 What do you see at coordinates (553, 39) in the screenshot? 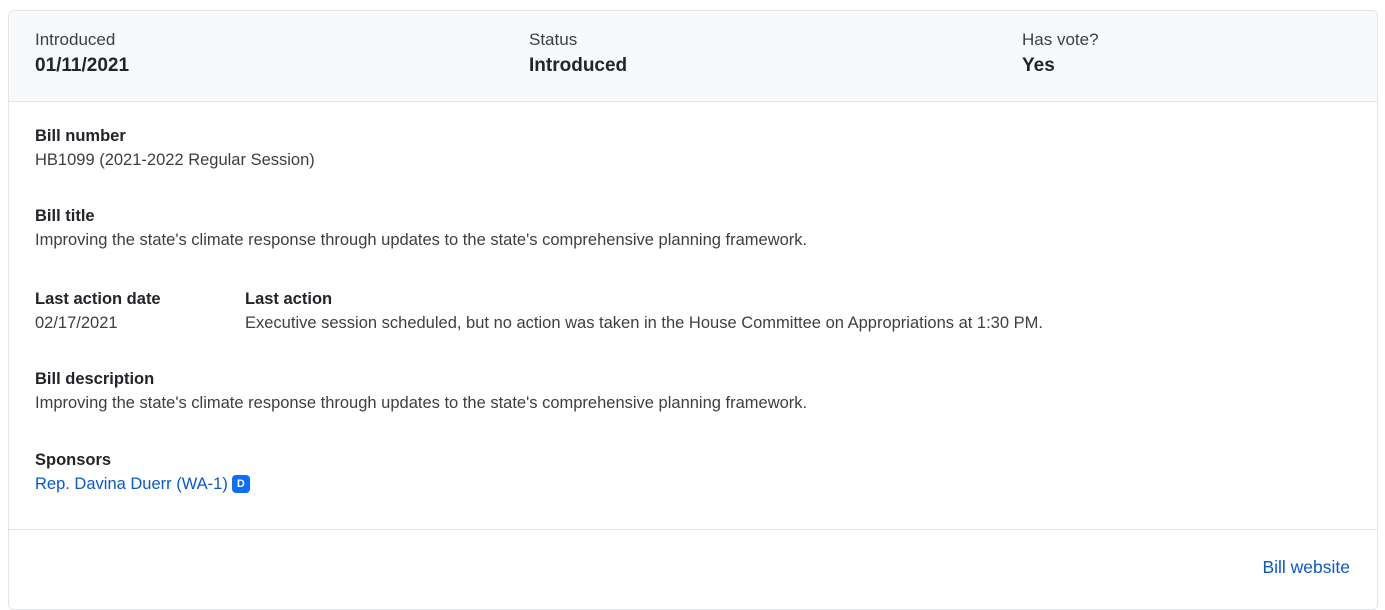
I see `status-label: Status` at bounding box center [553, 39].